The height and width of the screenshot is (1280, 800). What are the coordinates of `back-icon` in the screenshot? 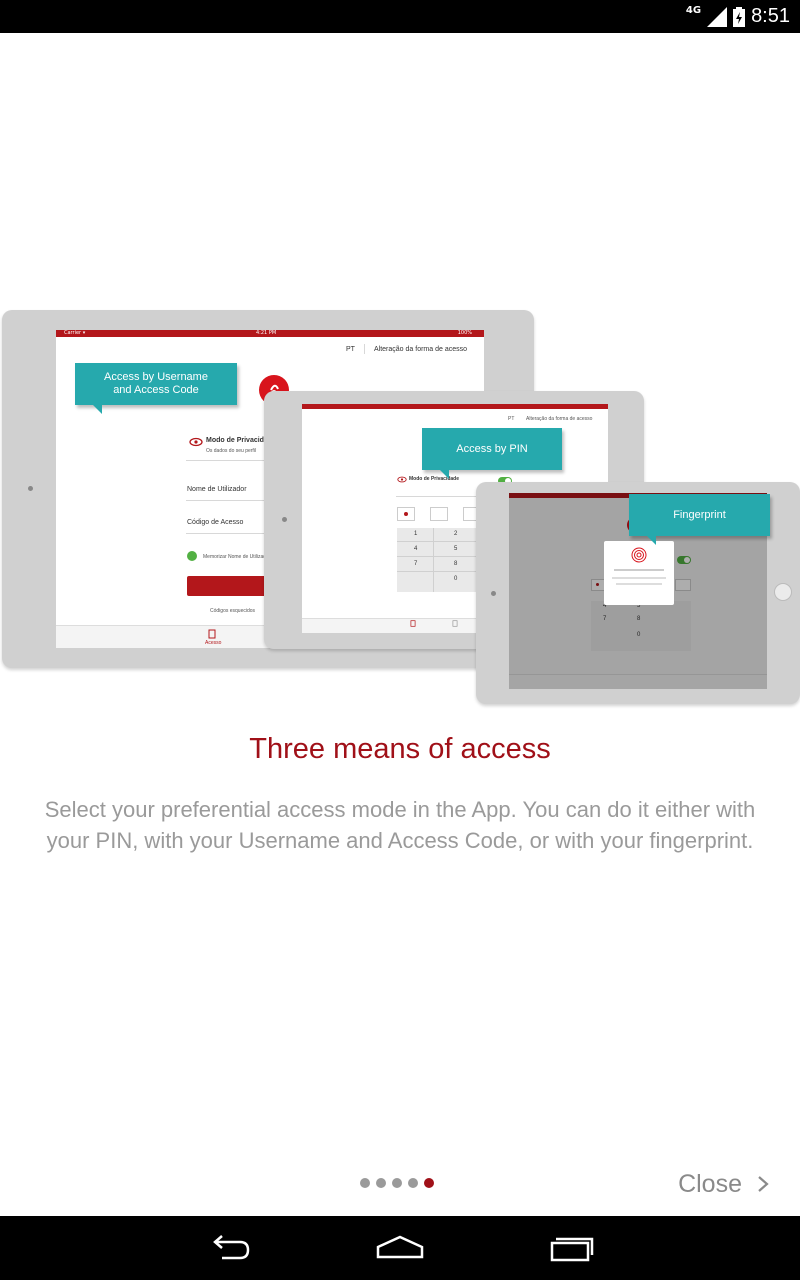 It's located at (231, 1247).